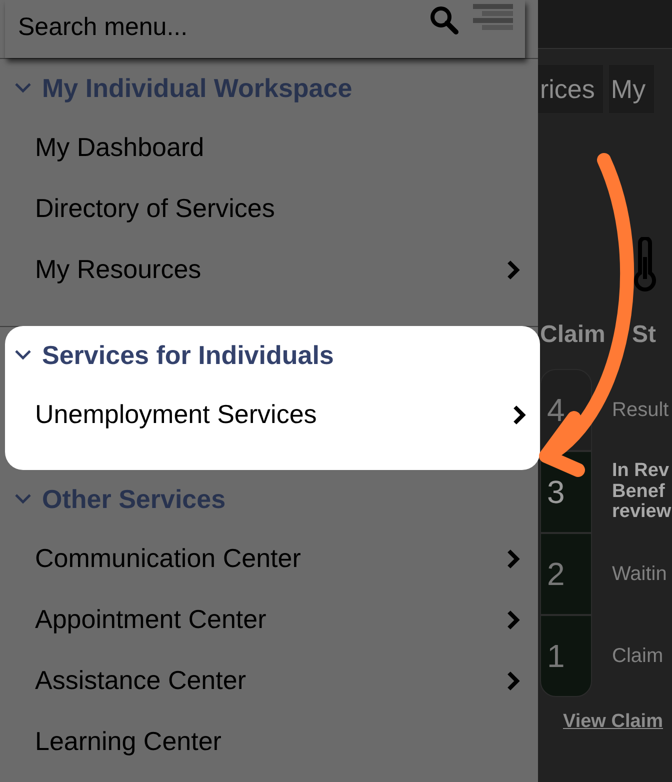 The width and height of the screenshot is (672, 782). I want to click on menu-item: Communication Center, so click(269, 558).